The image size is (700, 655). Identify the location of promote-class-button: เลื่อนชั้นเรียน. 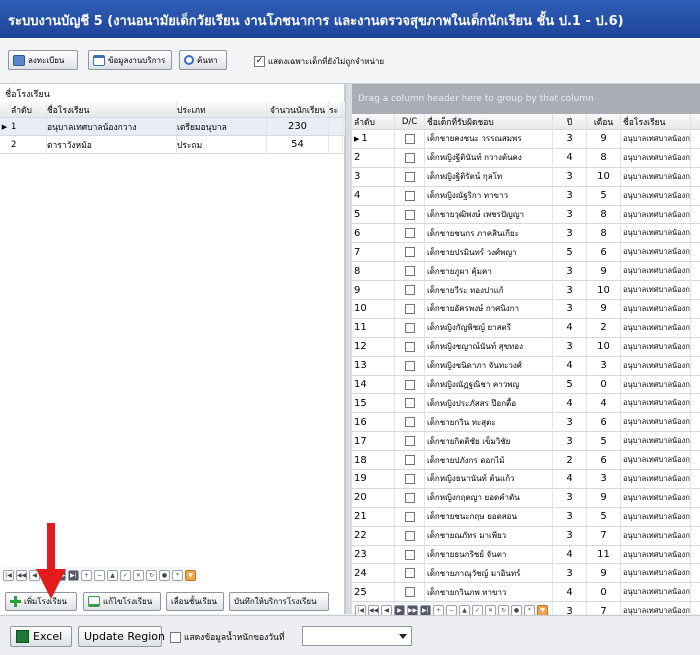
(195, 601).